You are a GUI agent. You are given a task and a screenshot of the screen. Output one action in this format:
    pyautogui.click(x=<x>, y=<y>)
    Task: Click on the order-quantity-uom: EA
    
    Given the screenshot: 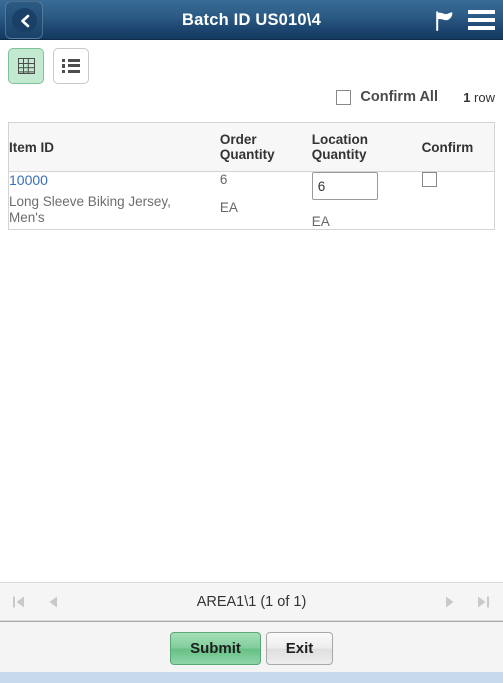 What is the action you would take?
    pyautogui.click(x=228, y=207)
    